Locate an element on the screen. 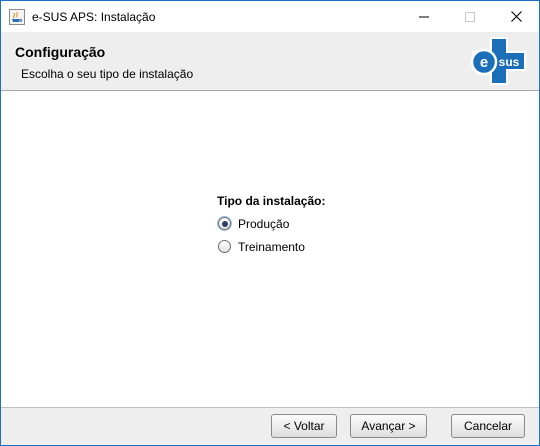 Image resolution: width=540 pixels, height=446 pixels. title-bar: e-SUS APS: Instalação is located at coordinates (270, 16).